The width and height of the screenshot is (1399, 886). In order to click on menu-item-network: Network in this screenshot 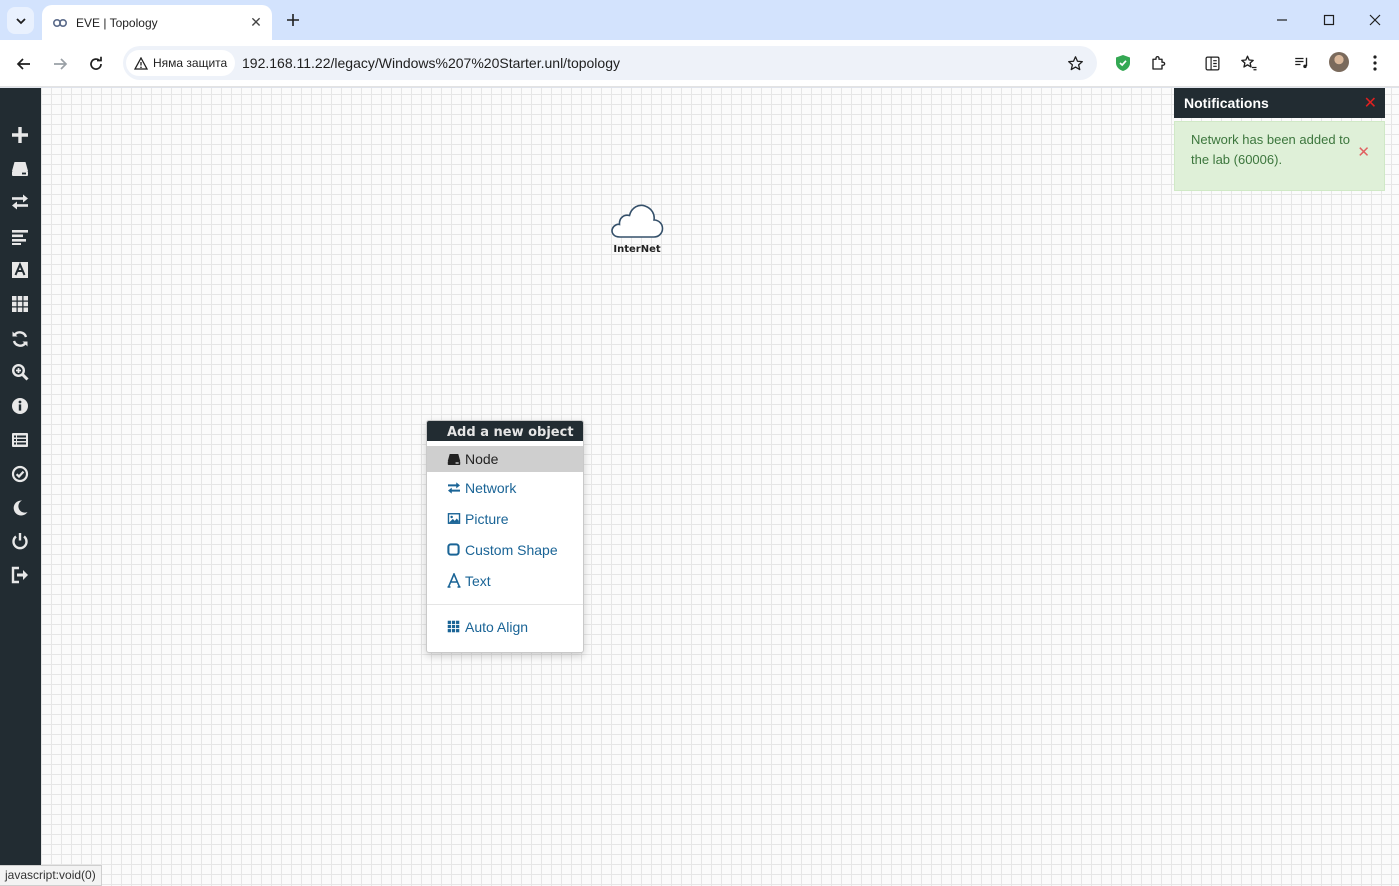, I will do `click(505, 487)`.